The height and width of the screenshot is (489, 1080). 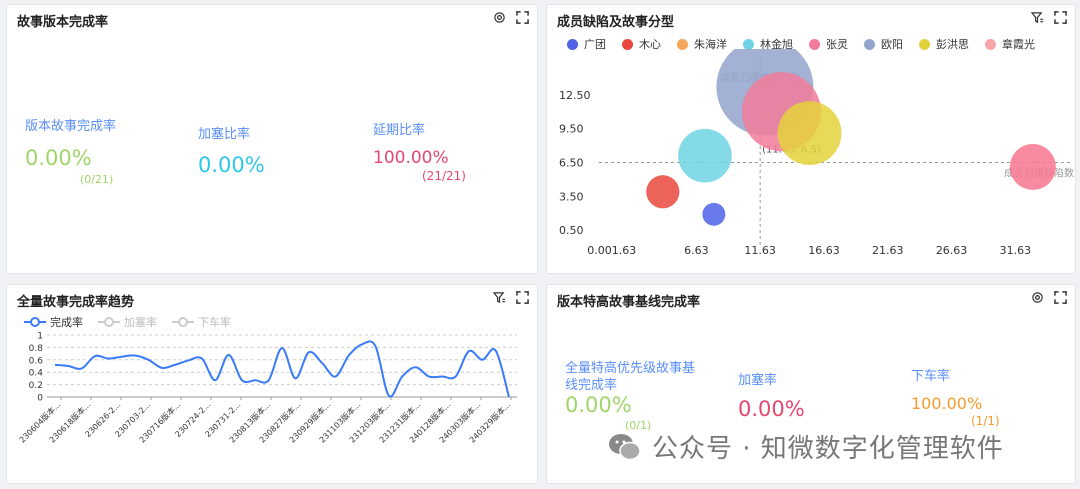 What do you see at coordinates (952, 250) in the screenshot?
I see `x-tick-label: 26.63` at bounding box center [952, 250].